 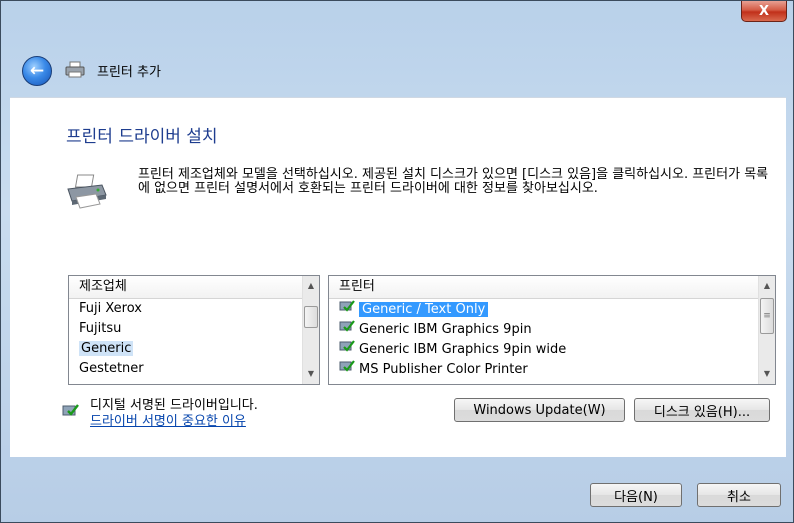 I want to click on manufacturer-scrollbar: ▲ ▼, so click(x=310, y=330).